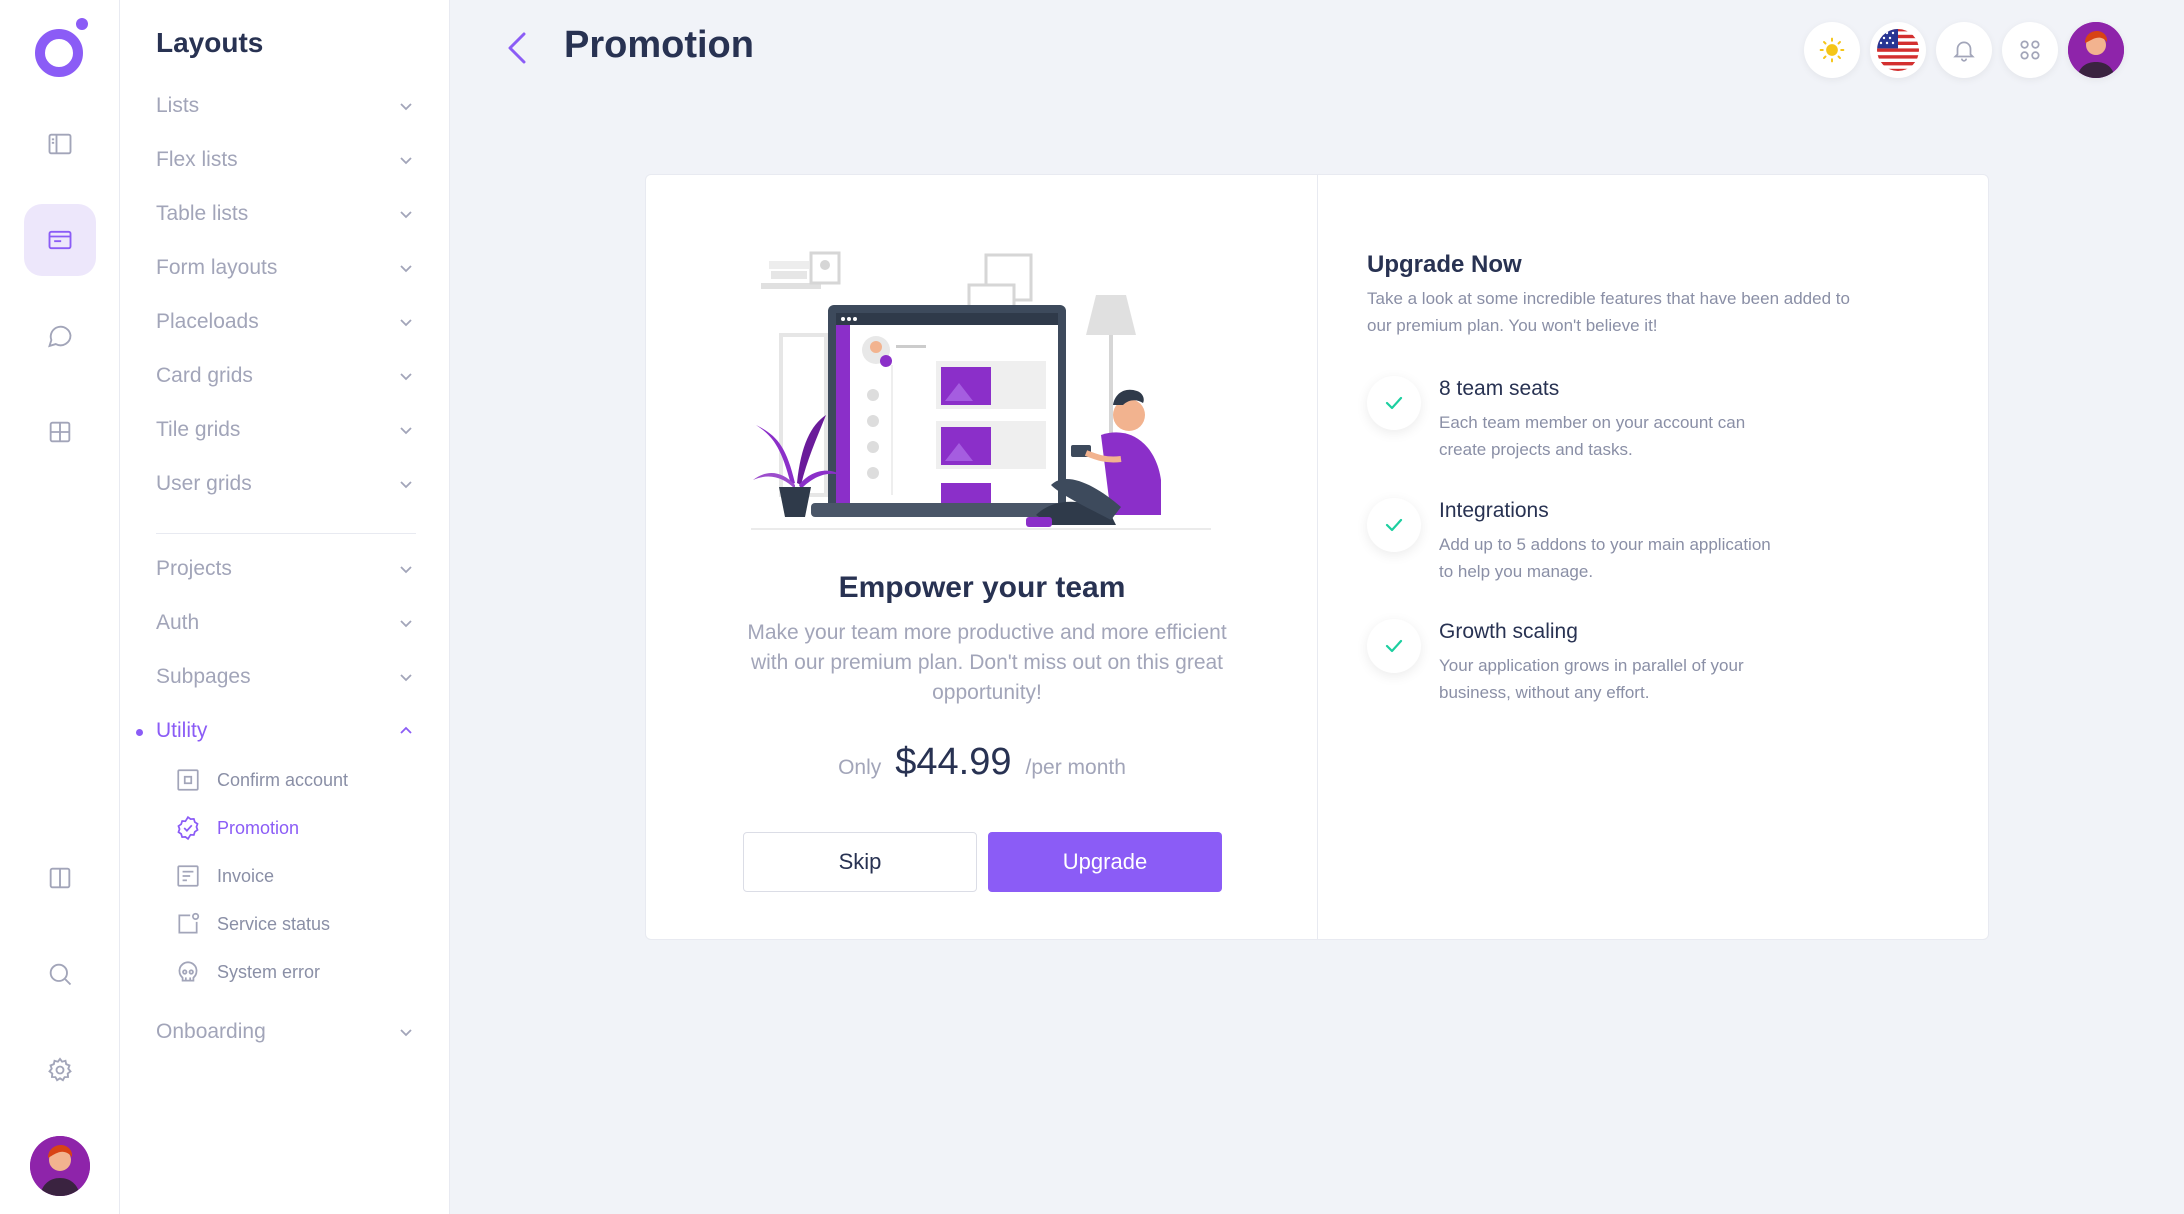  Describe the element at coordinates (60, 878) in the screenshot. I see `columns-icon` at that location.